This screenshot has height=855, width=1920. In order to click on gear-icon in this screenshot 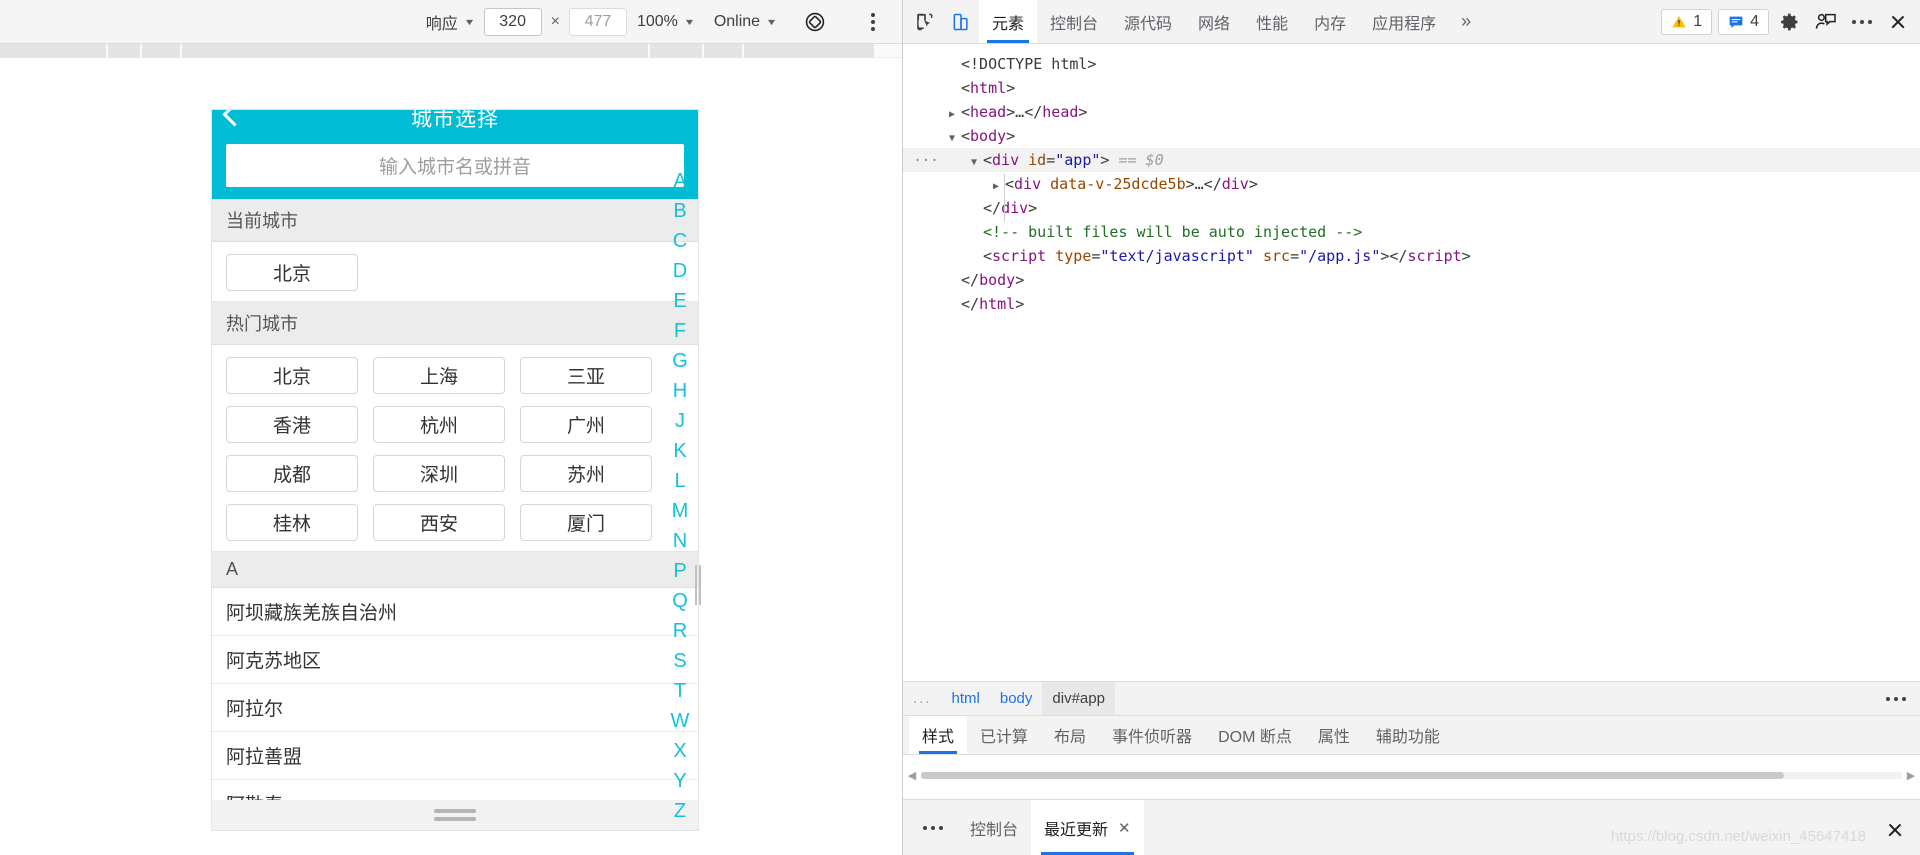, I will do `click(1790, 21)`.